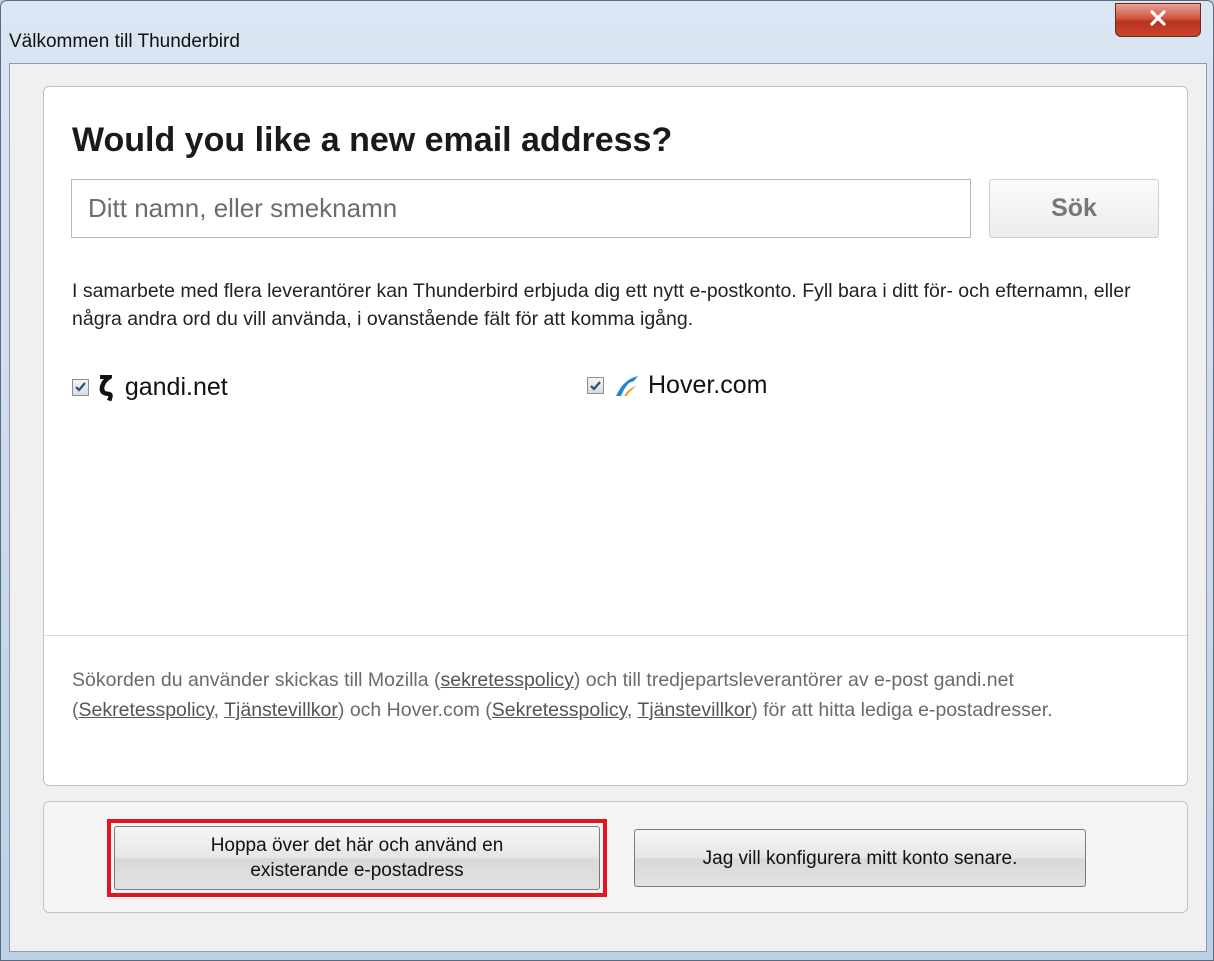 This screenshot has width=1214, height=961. What do you see at coordinates (860, 858) in the screenshot?
I see `configure-later-button: Jag vill konfigurera mitt konto senare.` at bounding box center [860, 858].